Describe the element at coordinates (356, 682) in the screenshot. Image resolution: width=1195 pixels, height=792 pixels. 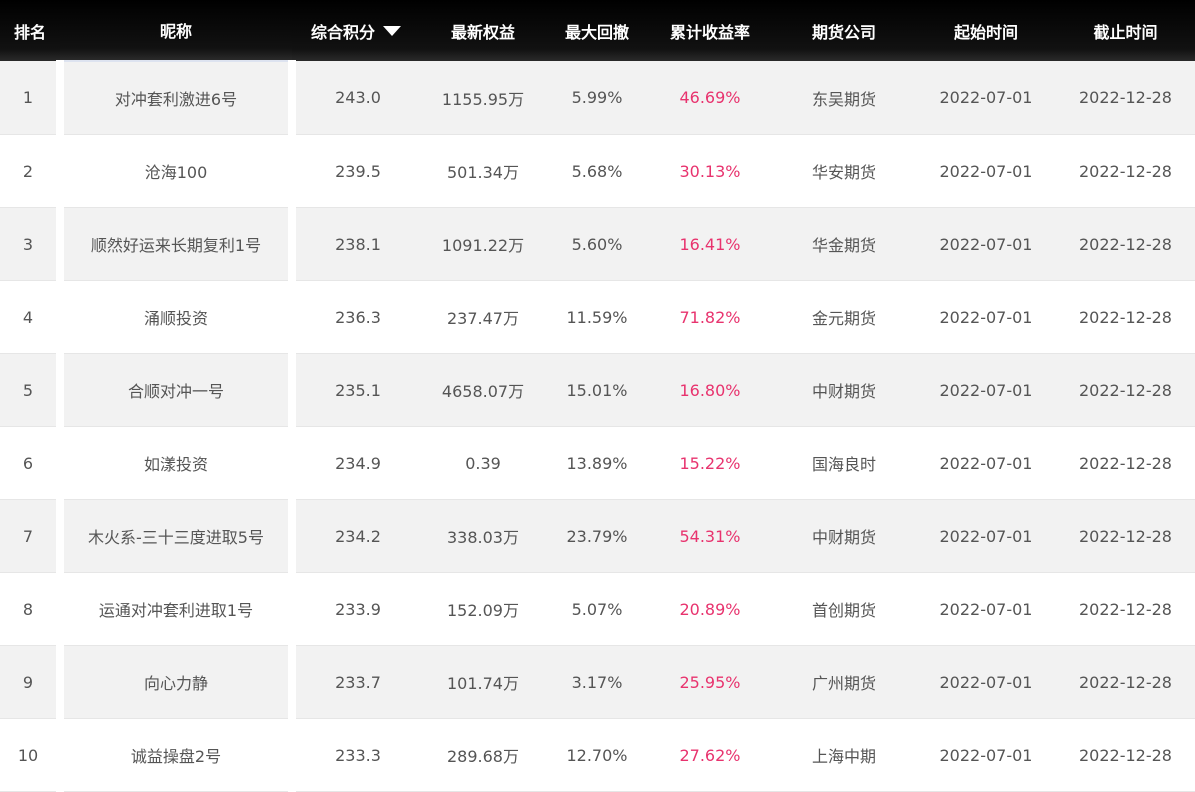
I see `score-cell: 233.7` at that location.